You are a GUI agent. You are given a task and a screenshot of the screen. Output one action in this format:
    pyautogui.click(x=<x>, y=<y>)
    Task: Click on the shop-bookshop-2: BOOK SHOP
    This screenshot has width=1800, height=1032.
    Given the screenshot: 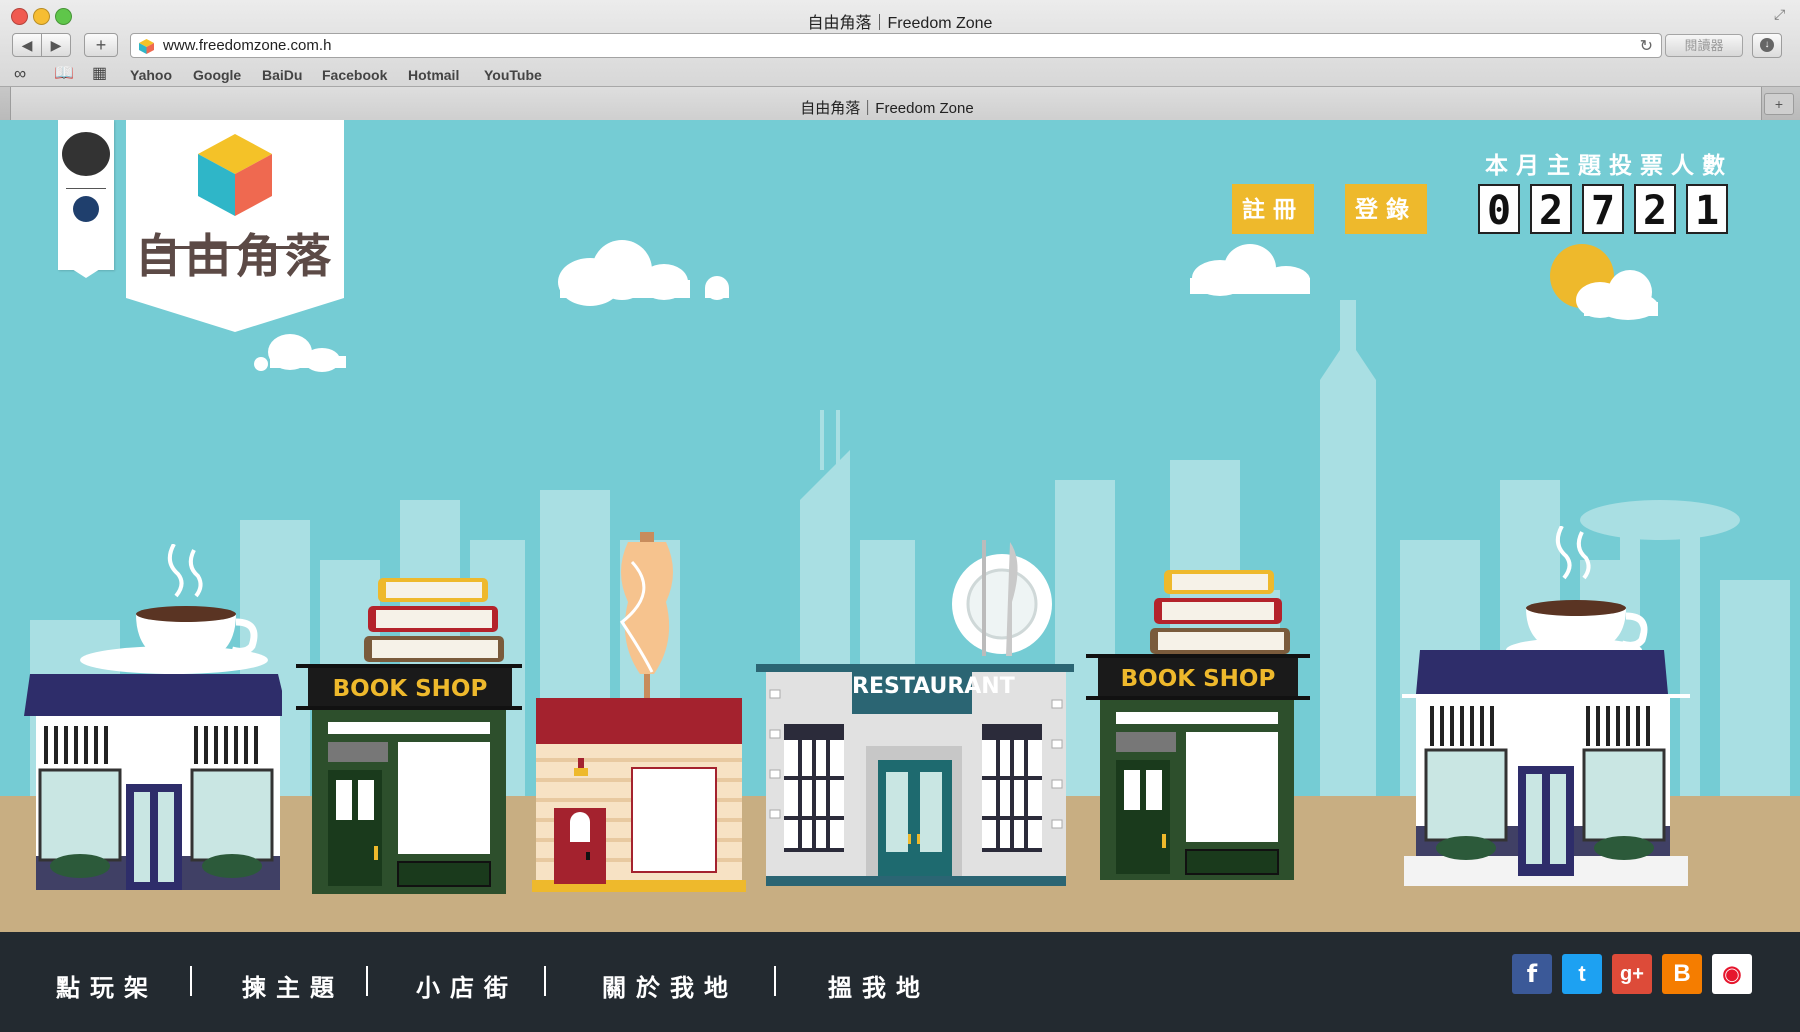 What is the action you would take?
    pyautogui.click(x=1199, y=727)
    